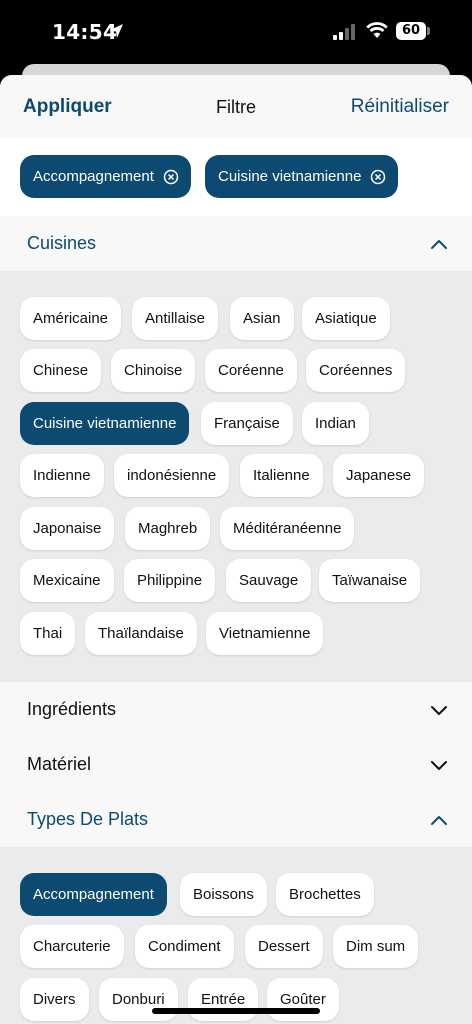  I want to click on chip-brochettes: Brochettes, so click(325, 894).